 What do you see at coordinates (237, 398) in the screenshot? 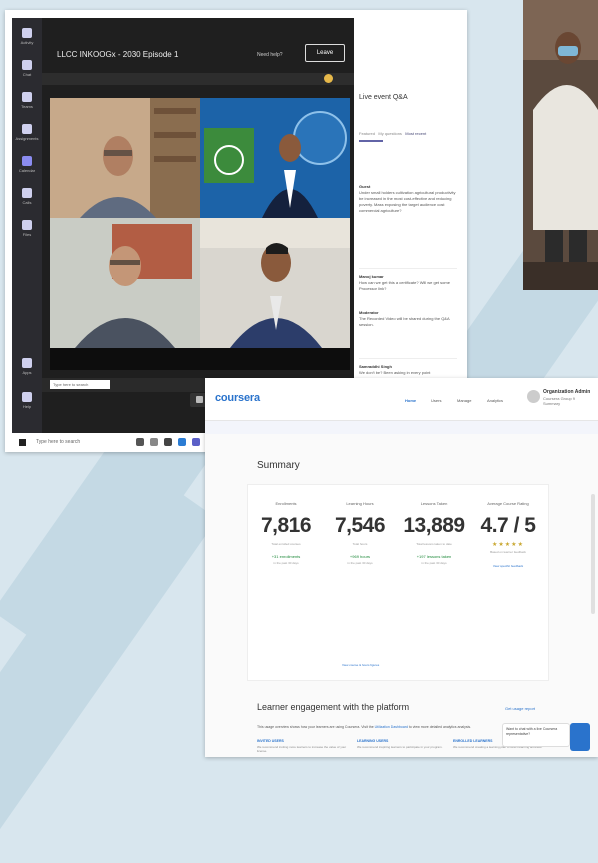
I see `coursera-logo: coursera` at bounding box center [237, 398].